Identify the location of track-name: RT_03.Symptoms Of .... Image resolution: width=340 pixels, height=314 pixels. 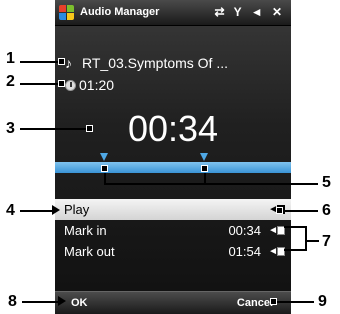
(155, 63).